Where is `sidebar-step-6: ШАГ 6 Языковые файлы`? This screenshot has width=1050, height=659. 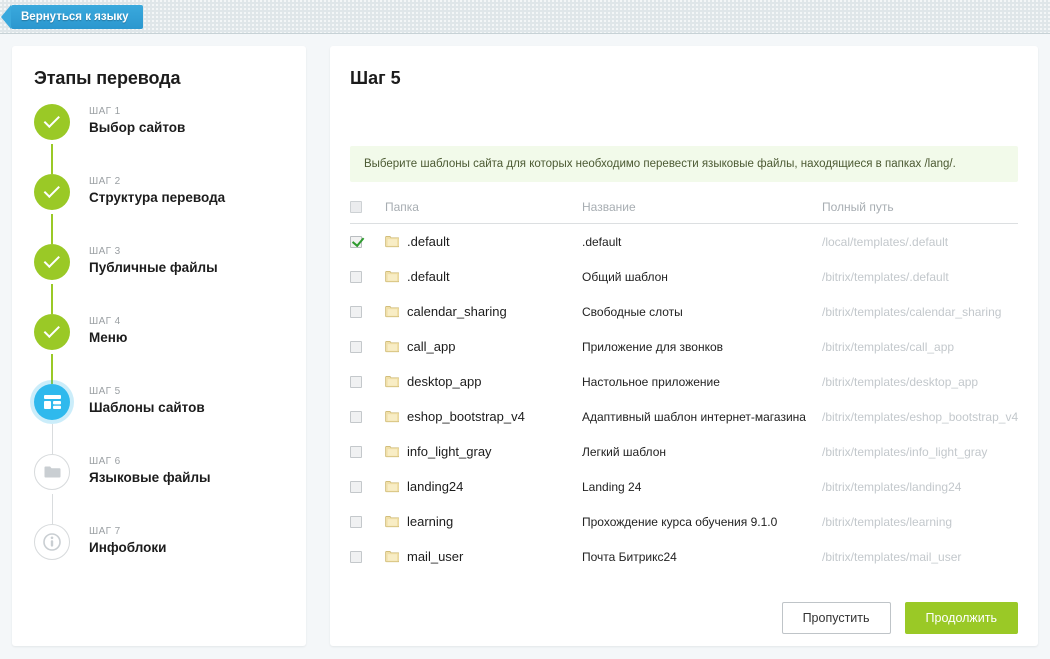
sidebar-step-6: ШАГ 6 Языковые файлы is located at coordinates (159, 489).